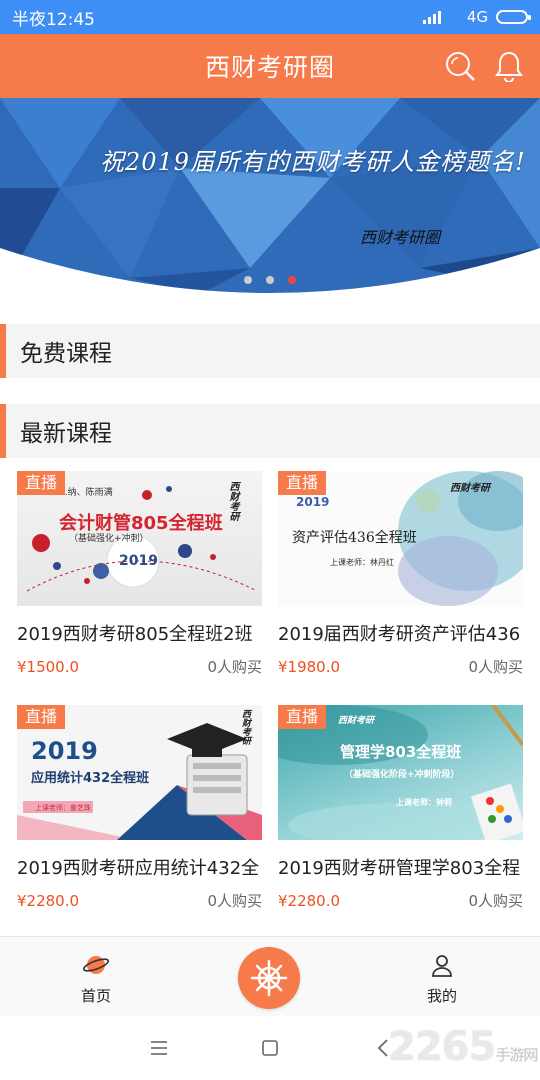 The image size is (540, 1080). What do you see at coordinates (90, 778) in the screenshot?
I see `thumbnail-heading: 应用统计432全程班` at bounding box center [90, 778].